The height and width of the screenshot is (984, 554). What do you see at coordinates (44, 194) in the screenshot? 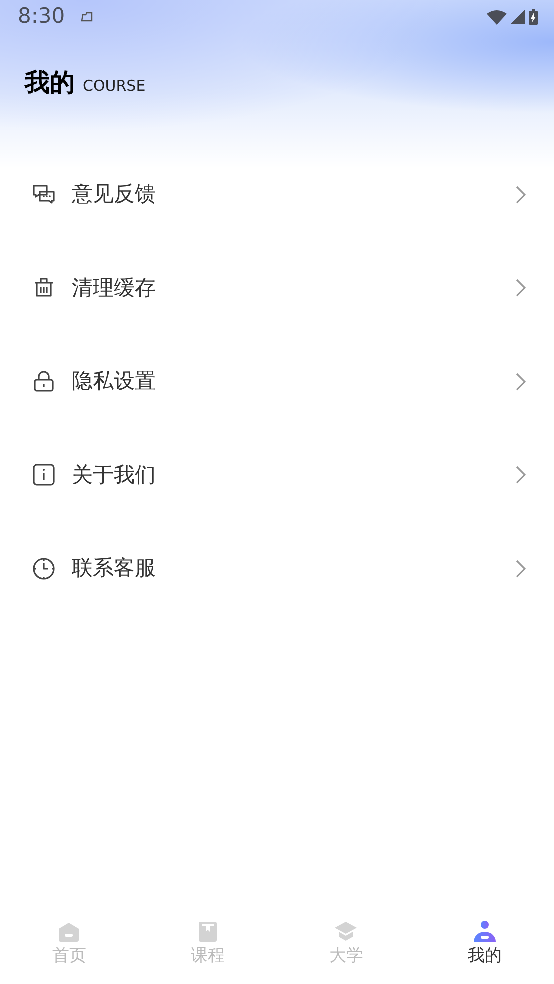
I see `chat-icon` at bounding box center [44, 194].